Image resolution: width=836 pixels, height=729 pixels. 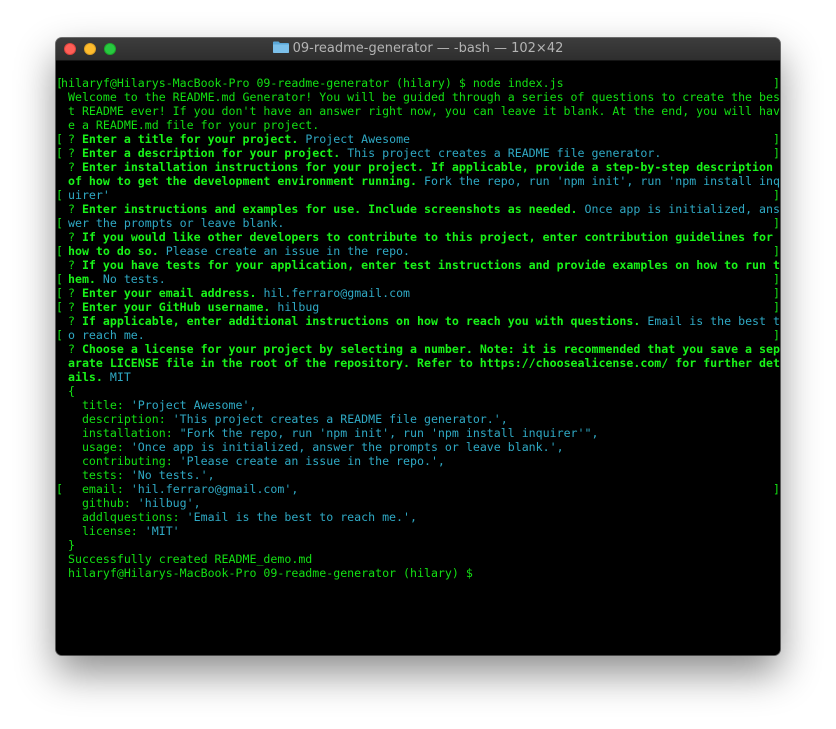 I want to click on terminal-line: license: 'MIT', so click(x=418, y=531).